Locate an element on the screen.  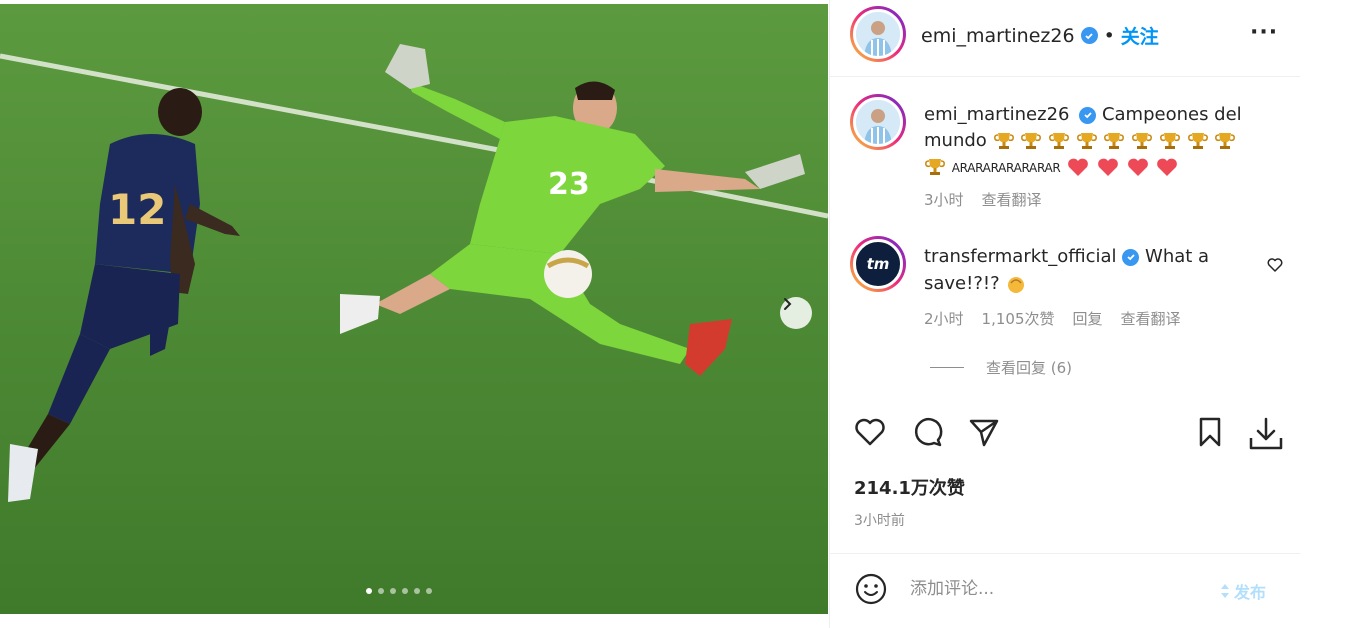
post-comment-button: 发布 is located at coordinates (1243, 591).